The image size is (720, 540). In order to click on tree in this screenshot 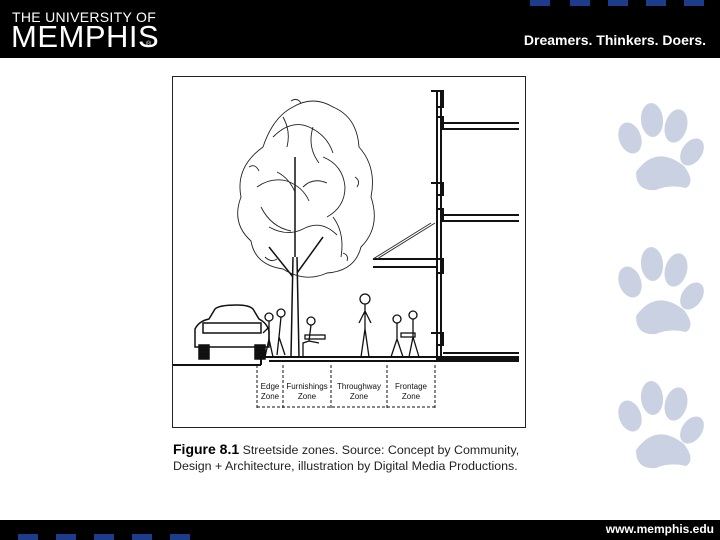, I will do `click(296, 257)`.